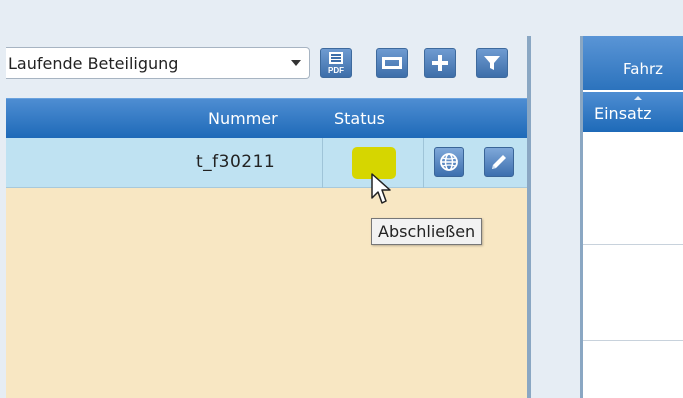  I want to click on filter-button, so click(492, 63).